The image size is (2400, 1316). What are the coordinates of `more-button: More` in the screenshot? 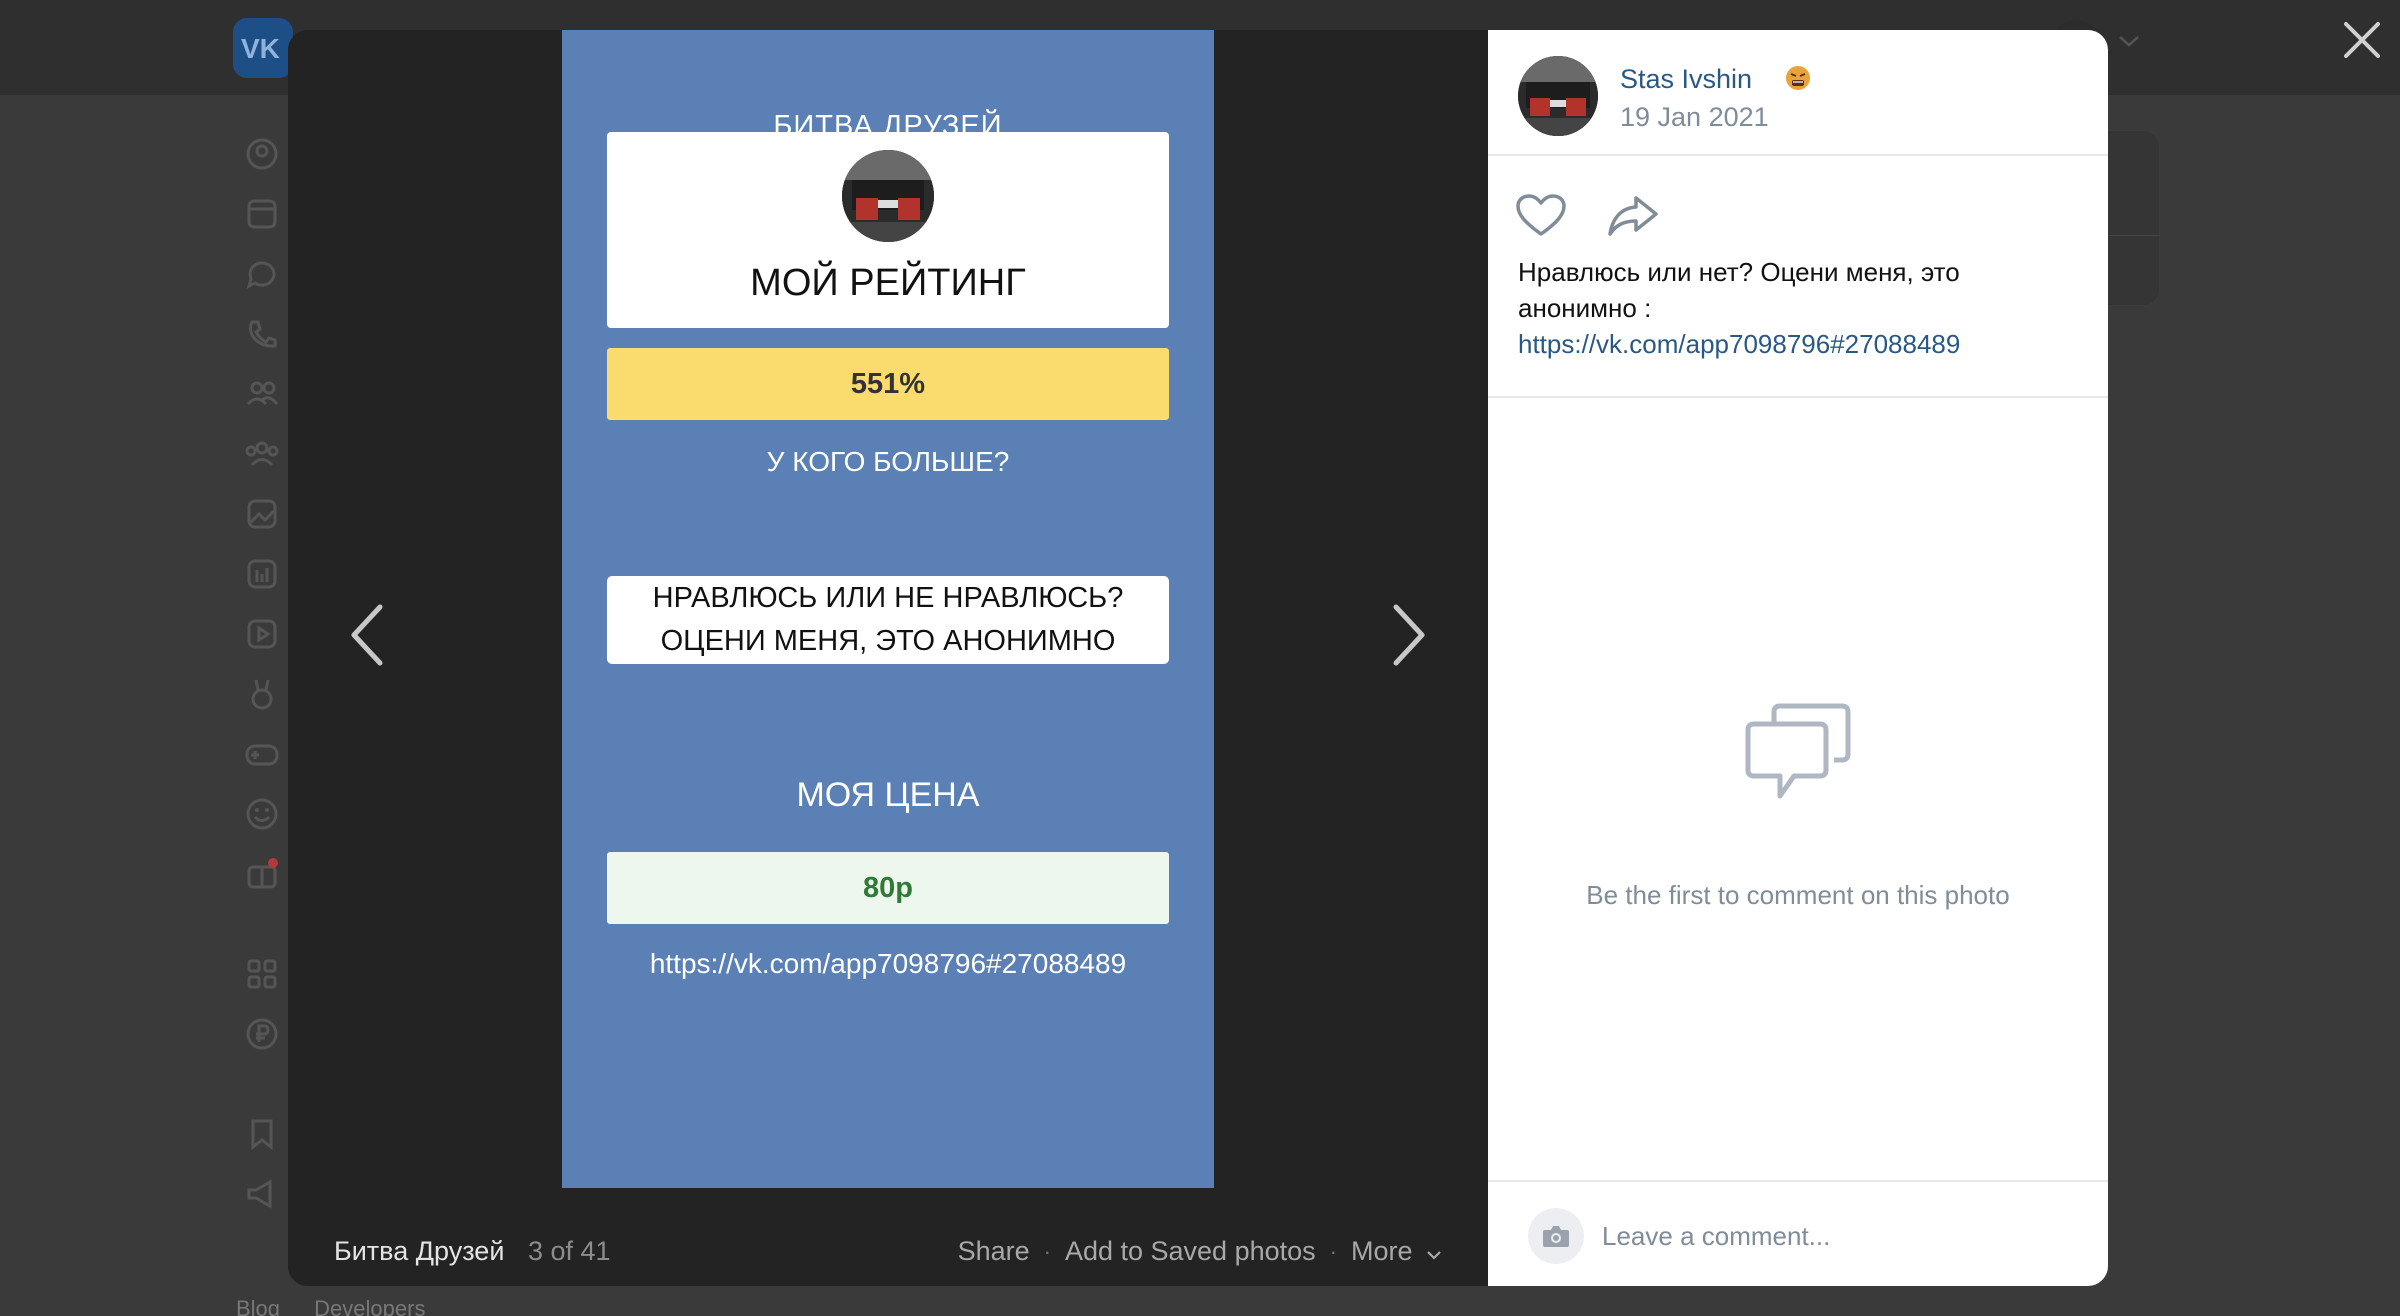 It's located at (1396, 1251).